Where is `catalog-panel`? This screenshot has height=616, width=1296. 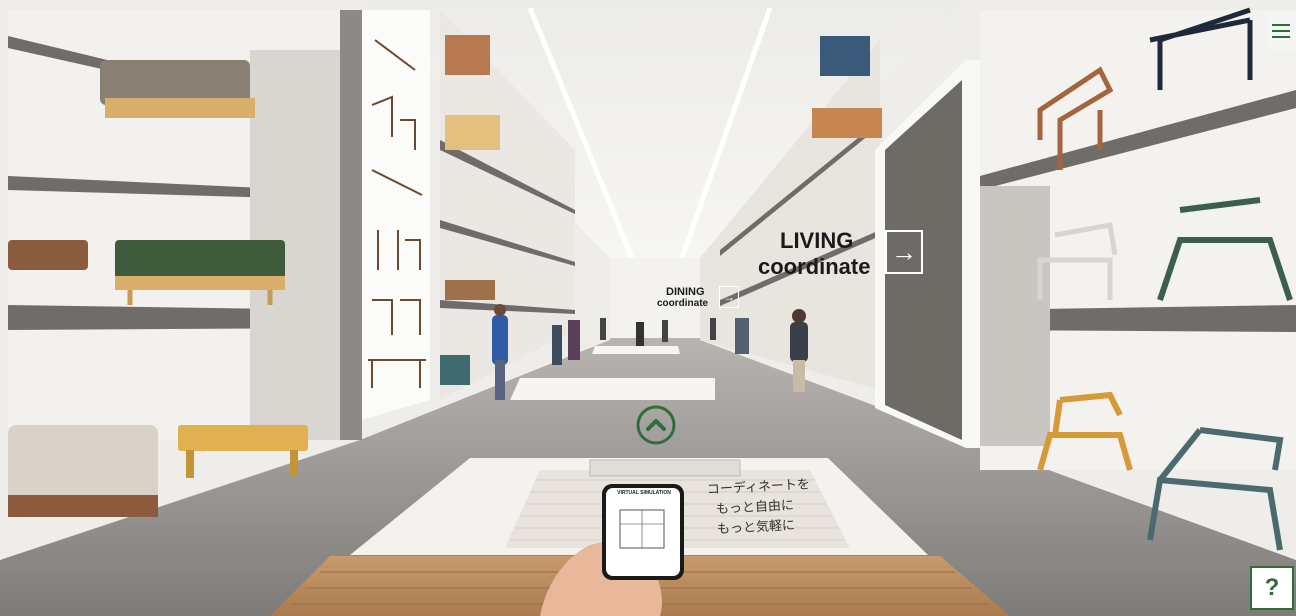
catalog-panel is located at coordinates (396, 215).